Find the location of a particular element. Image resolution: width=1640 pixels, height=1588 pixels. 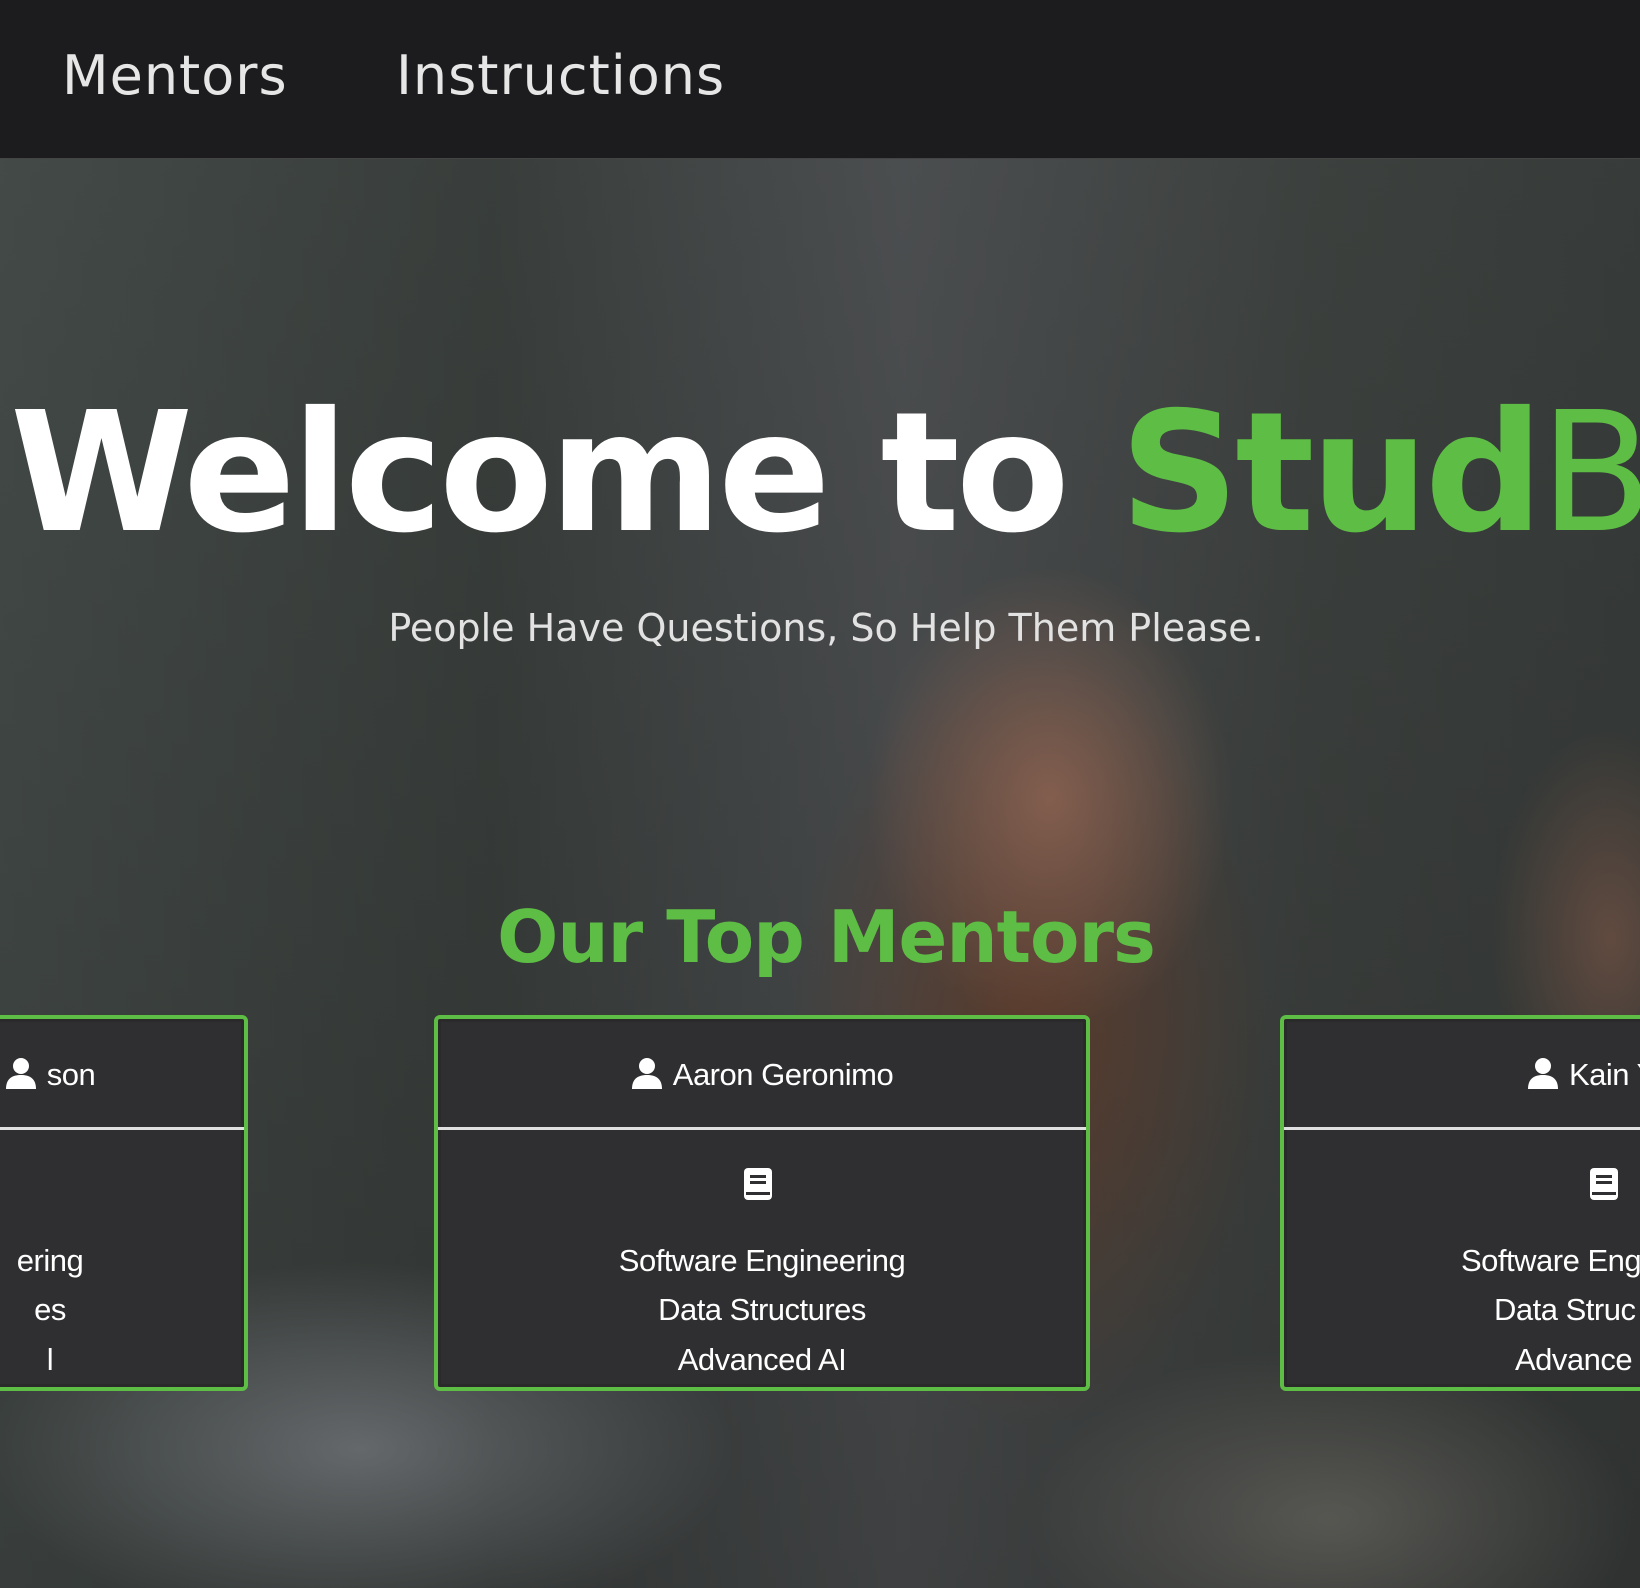

mentor-subject: es is located at coordinates (50, 1309).